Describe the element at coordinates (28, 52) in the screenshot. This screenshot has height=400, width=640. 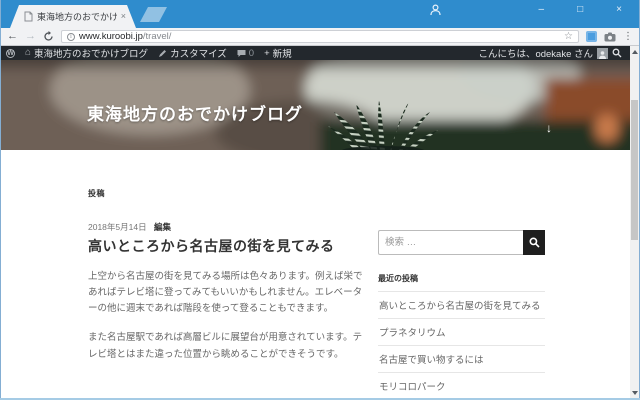
I see `home-icon: ⌂` at that location.